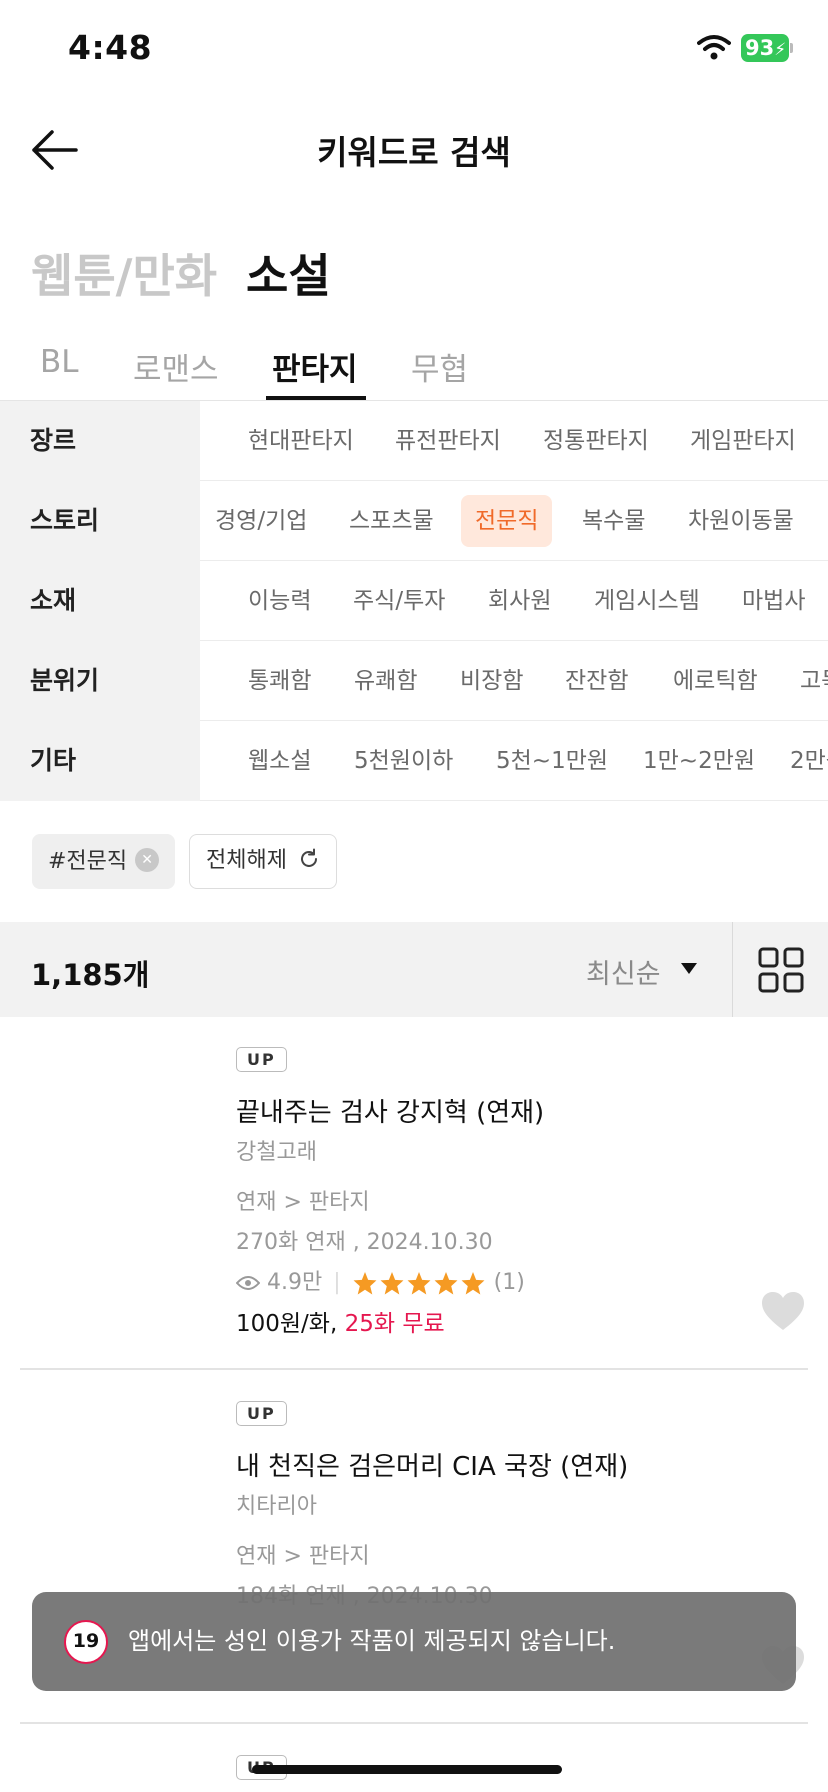  What do you see at coordinates (715, 681) in the screenshot?
I see `filter-chip: 에로틱함` at bounding box center [715, 681].